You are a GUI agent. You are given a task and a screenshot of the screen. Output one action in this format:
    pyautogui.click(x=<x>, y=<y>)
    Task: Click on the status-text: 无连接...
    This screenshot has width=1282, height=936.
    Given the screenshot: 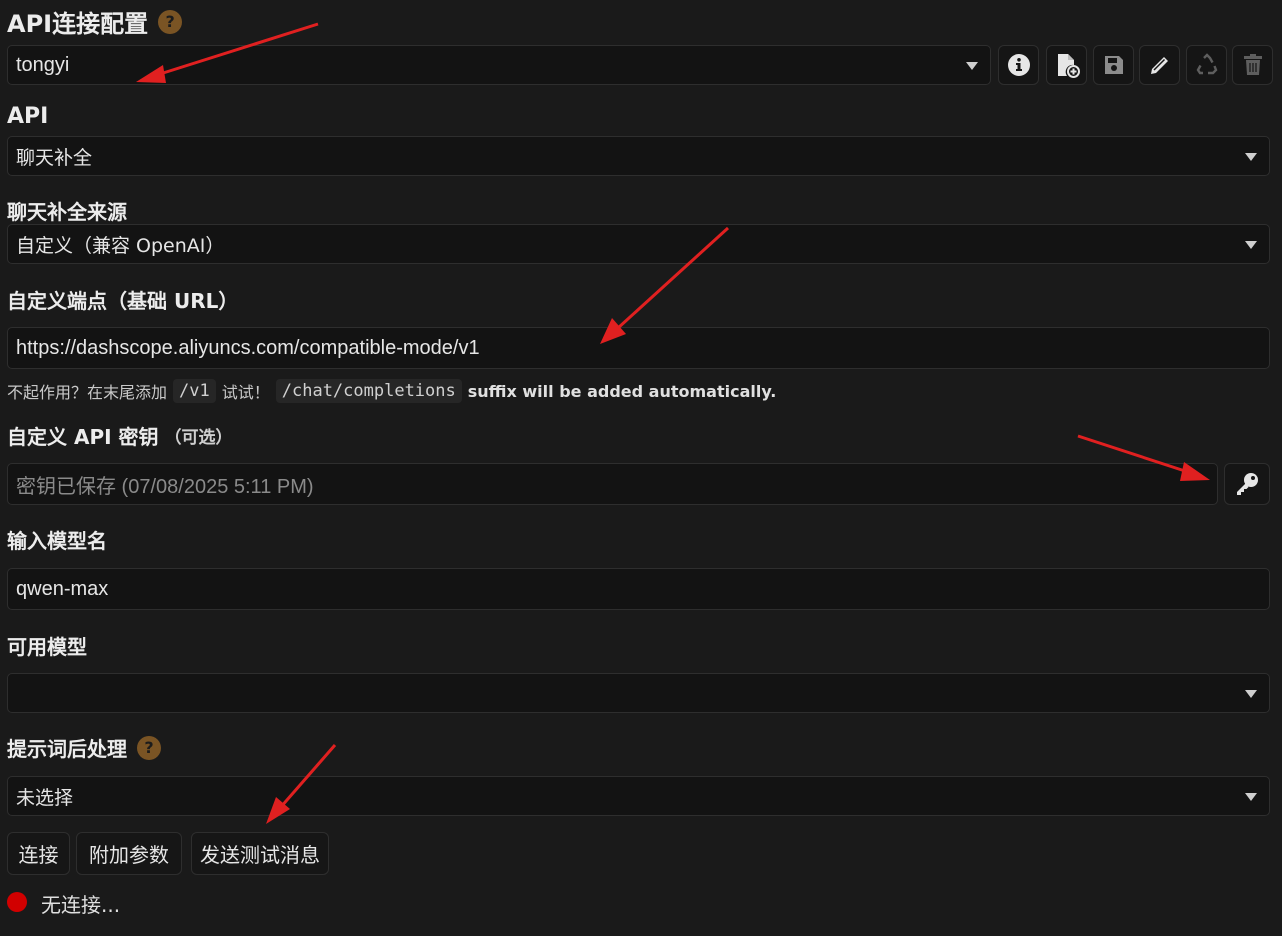 What is the action you would take?
    pyautogui.click(x=81, y=905)
    